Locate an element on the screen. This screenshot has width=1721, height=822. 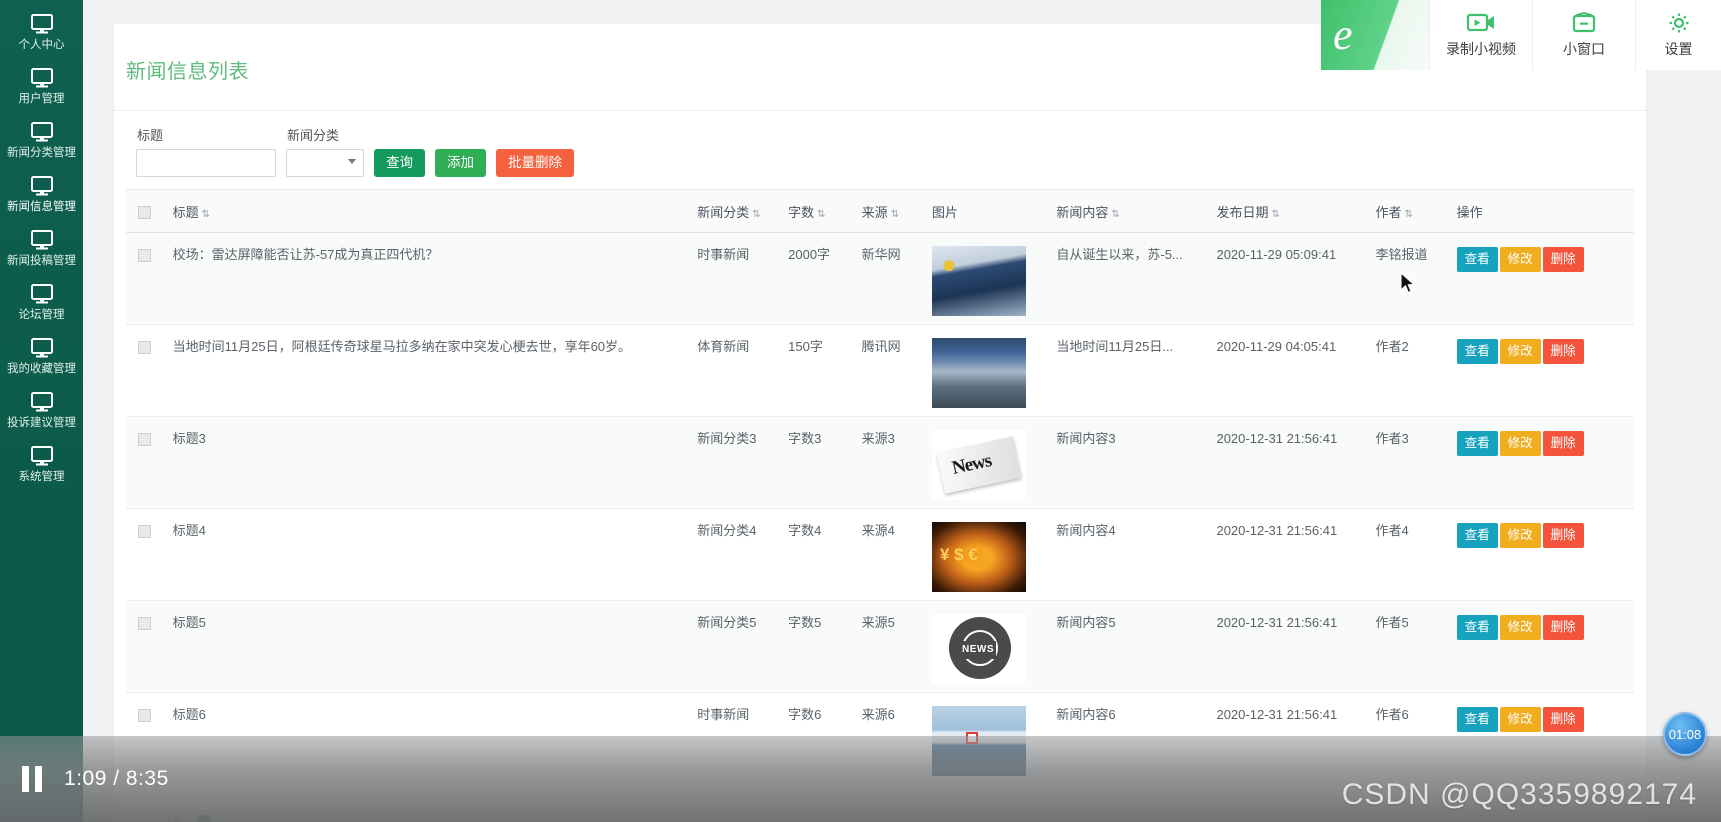
video-camera-icon is located at coordinates (1481, 23).